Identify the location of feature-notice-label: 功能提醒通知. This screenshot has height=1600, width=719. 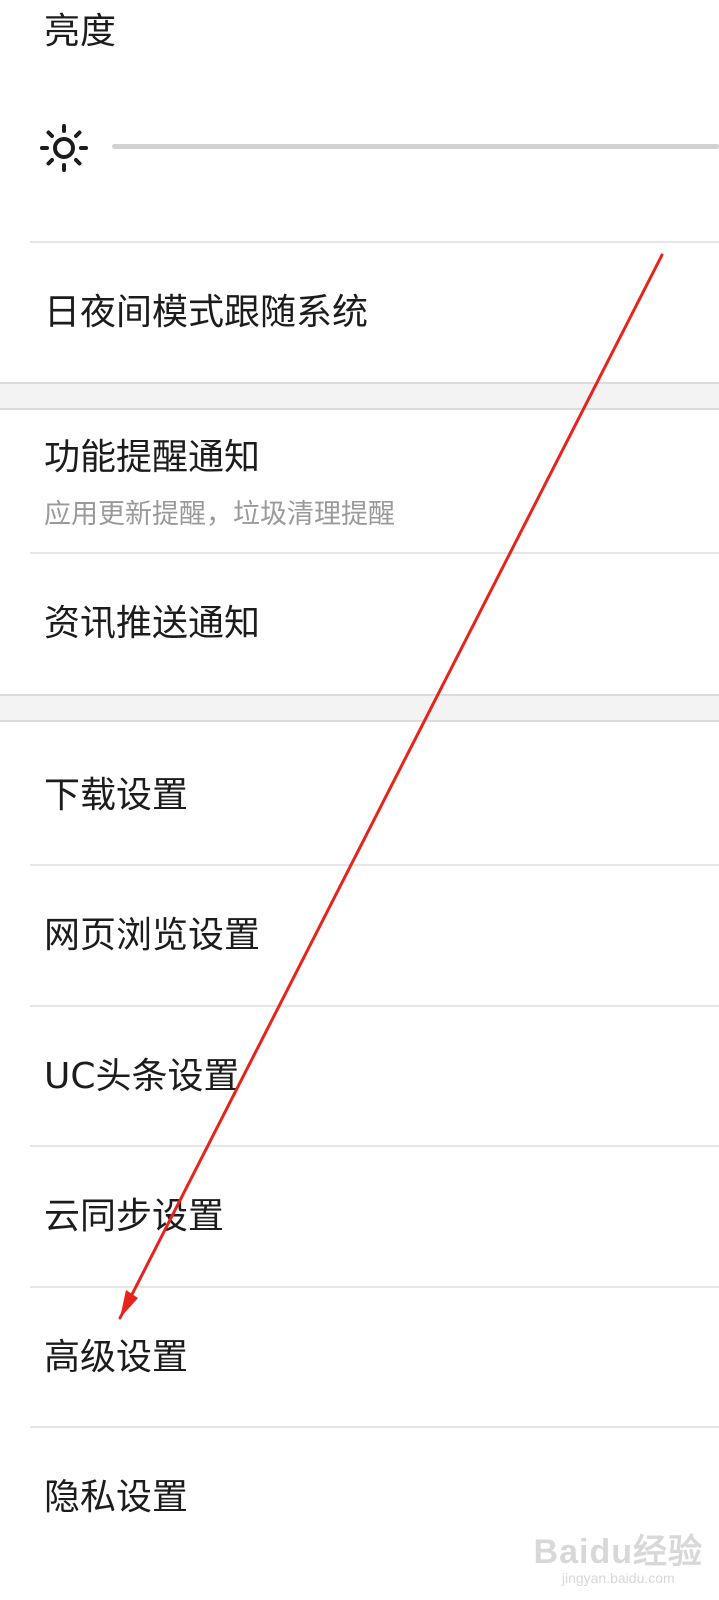
(152, 457).